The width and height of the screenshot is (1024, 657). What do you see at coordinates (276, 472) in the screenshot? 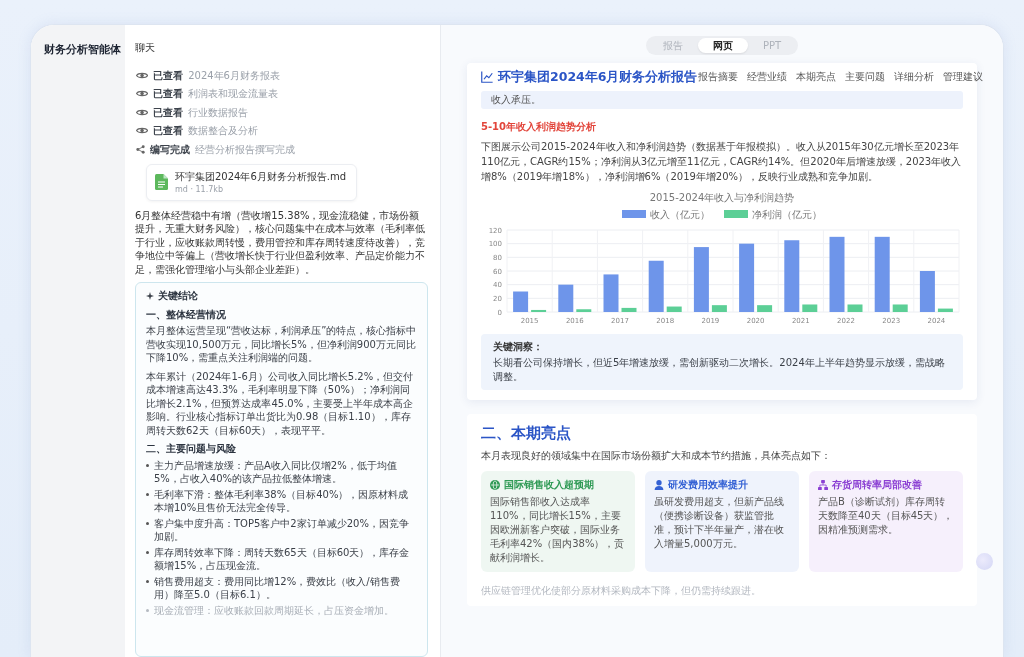
I see `list-item-text: 主力产品增速放缓：产品A收入同比仅增2%，低于均值5%，占收入40%的该产品拉低整体增速。` at bounding box center [276, 472].